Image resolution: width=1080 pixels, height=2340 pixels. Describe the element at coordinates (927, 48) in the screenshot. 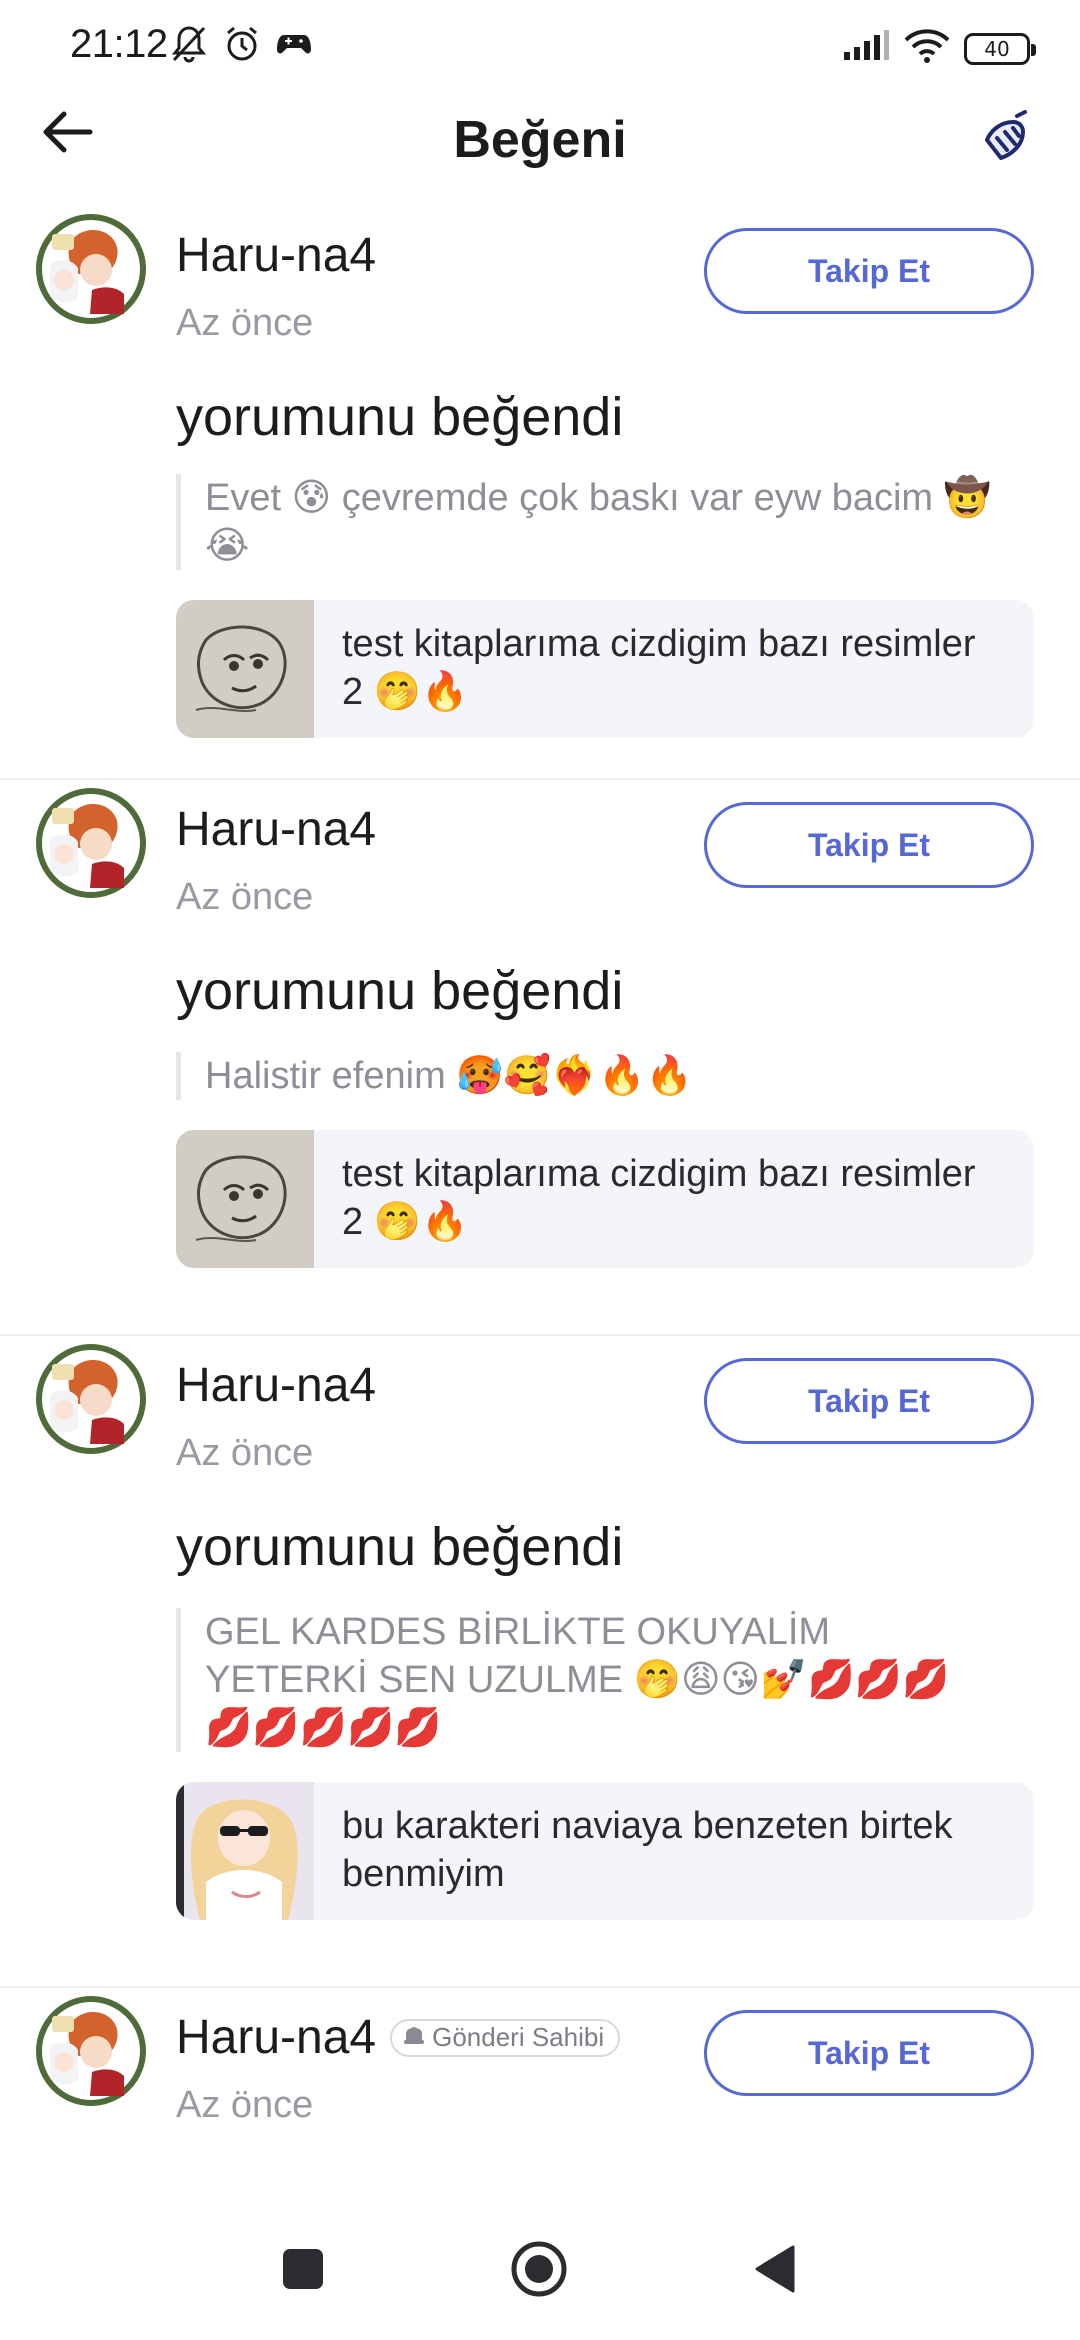

I see `wifi-icon` at that location.